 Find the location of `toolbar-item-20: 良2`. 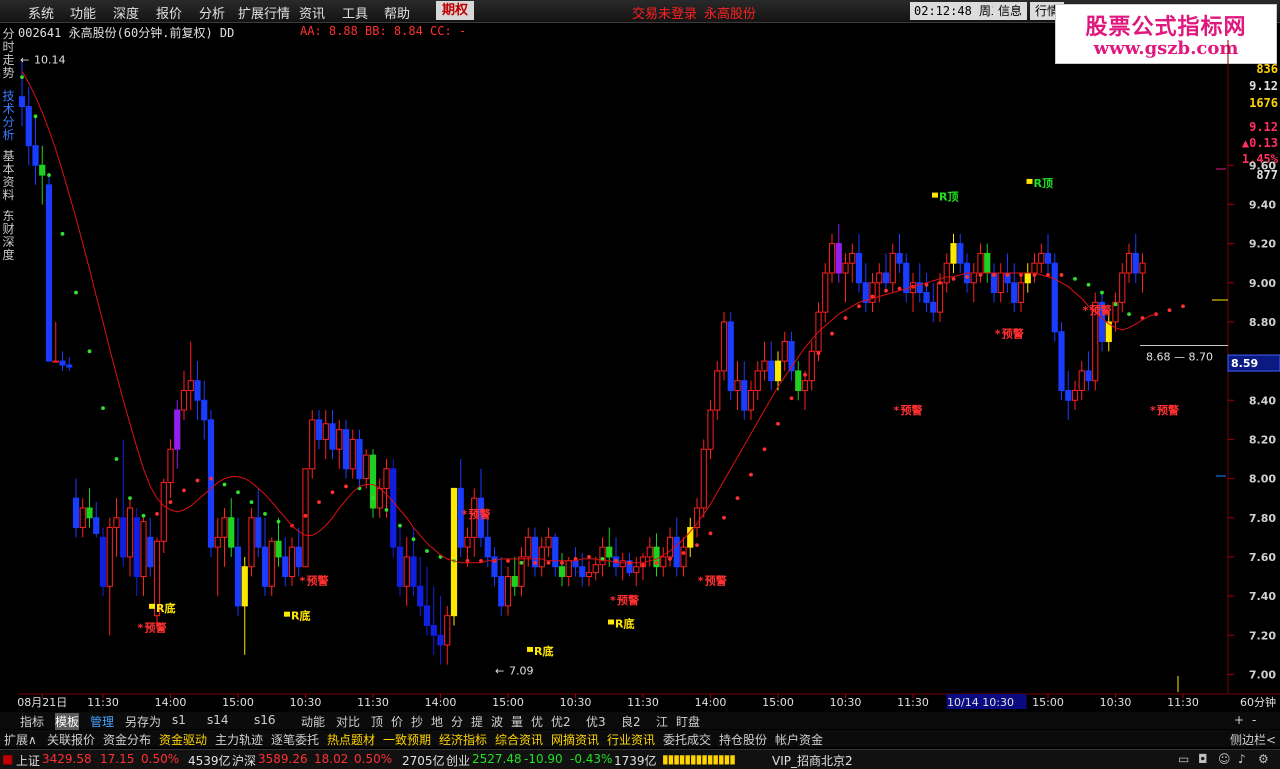

toolbar-item-20: 良2 is located at coordinates (631, 721).